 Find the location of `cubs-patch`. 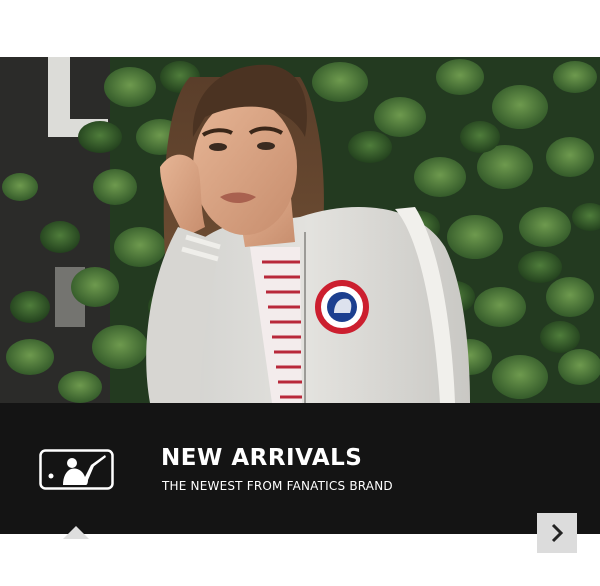

cubs-patch is located at coordinates (342, 307).